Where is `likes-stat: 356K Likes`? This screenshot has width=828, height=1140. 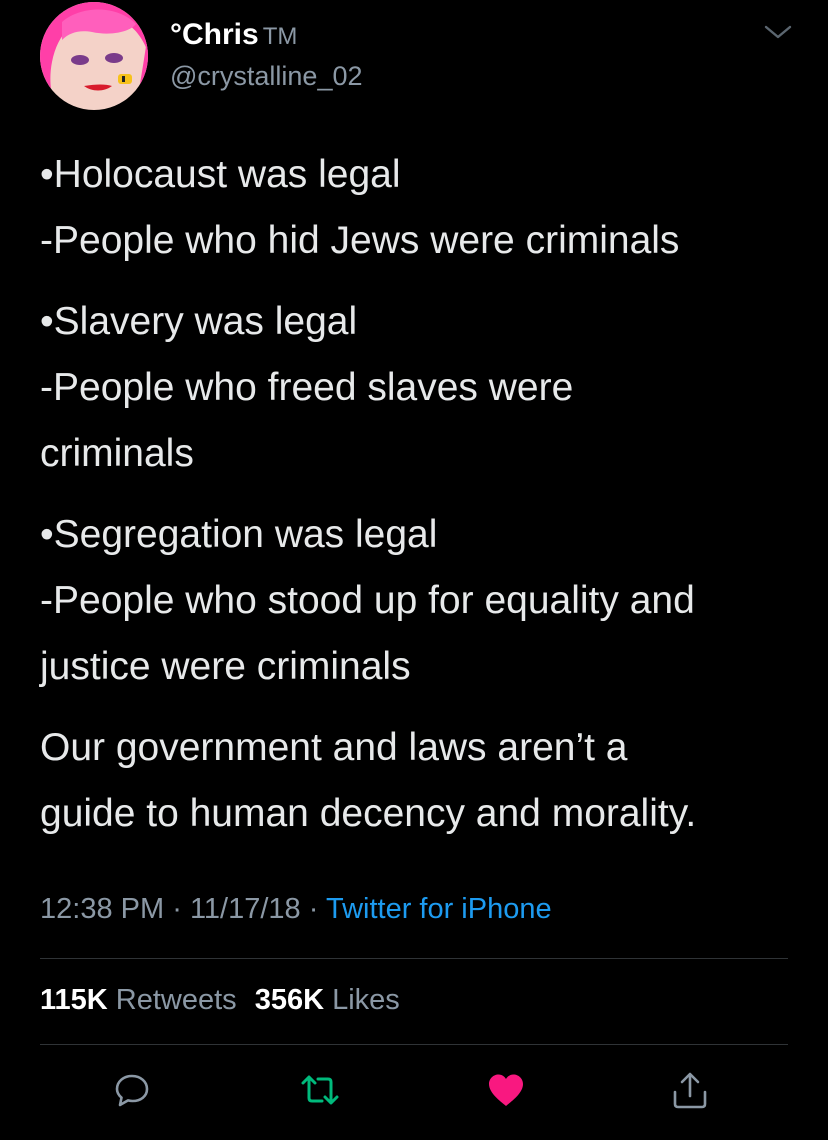 likes-stat: 356K Likes is located at coordinates (327, 1000).